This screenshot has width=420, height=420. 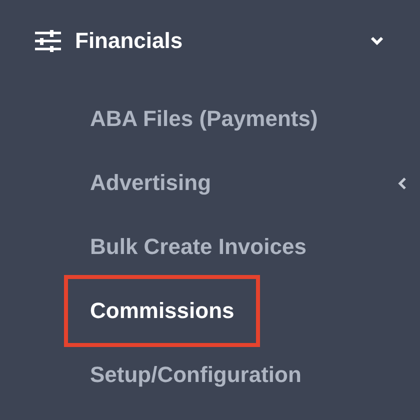 I want to click on chevron-down-icon, so click(x=377, y=41).